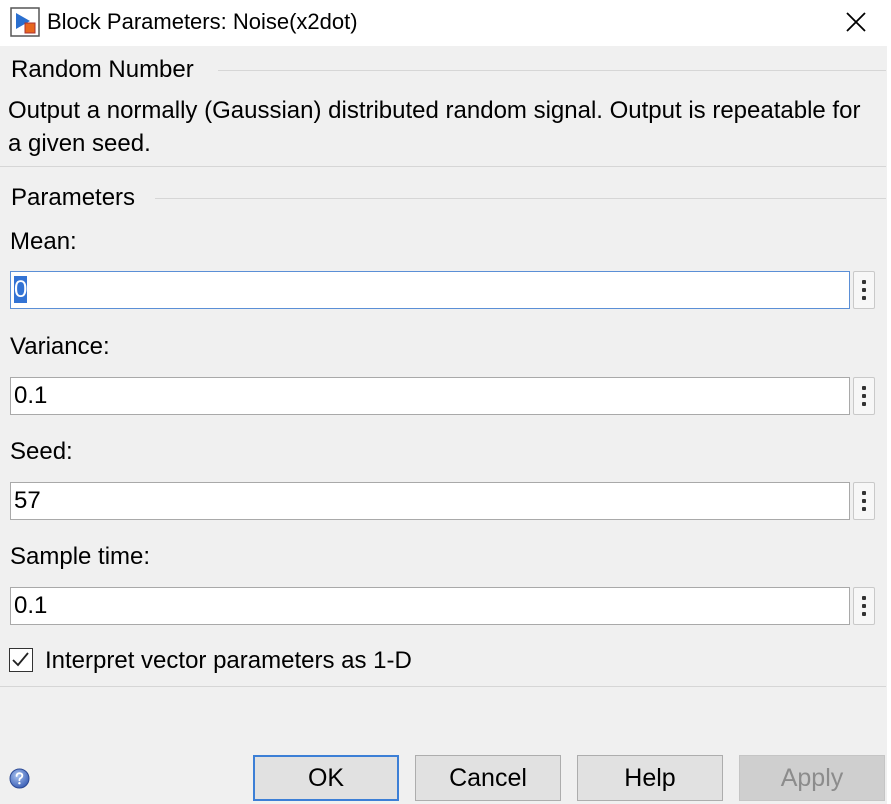 This screenshot has width=891, height=804. Describe the element at coordinates (864, 396) in the screenshot. I see `variance-more-button` at that location.